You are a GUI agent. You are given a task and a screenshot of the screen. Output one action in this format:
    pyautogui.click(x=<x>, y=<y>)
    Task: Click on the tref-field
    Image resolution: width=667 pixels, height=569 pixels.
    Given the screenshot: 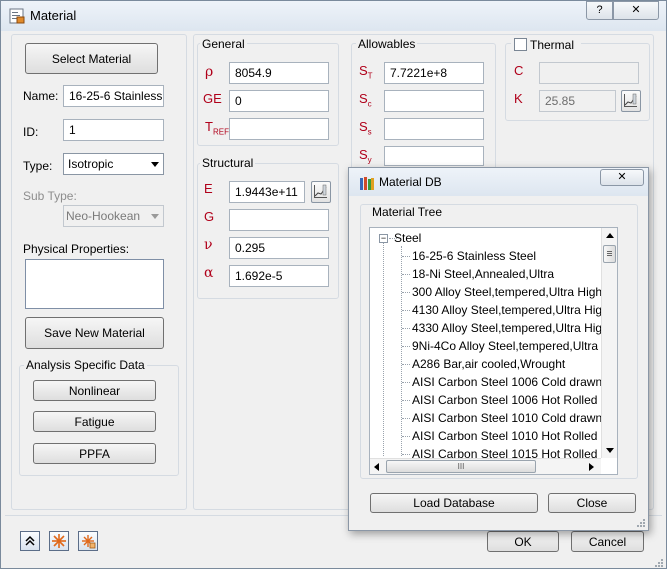 What is the action you would take?
    pyautogui.click(x=279, y=129)
    